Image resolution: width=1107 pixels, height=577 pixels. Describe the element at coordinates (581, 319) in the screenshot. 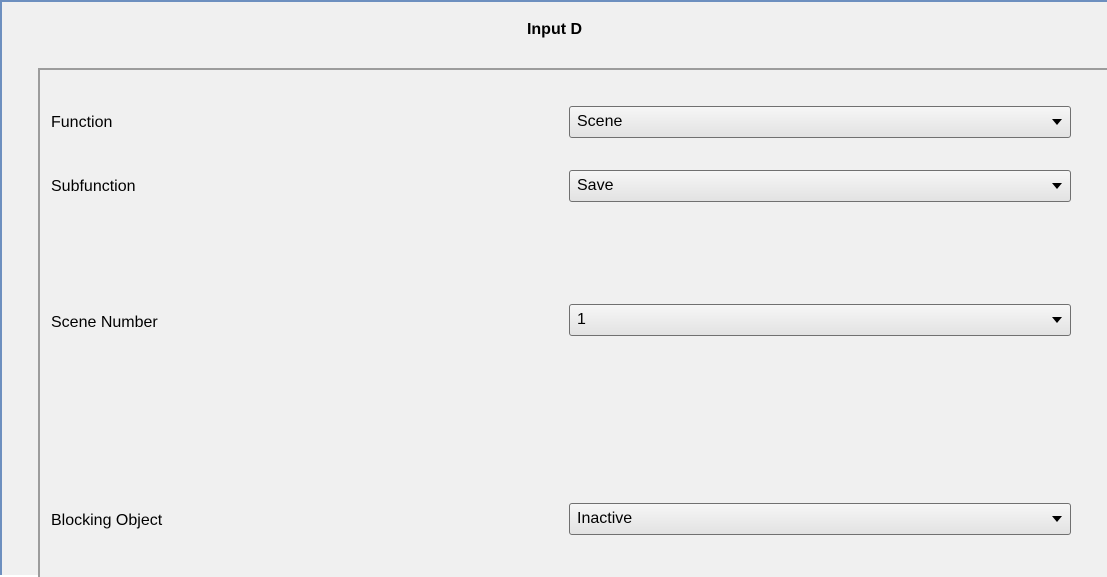

I see `scene-number-dropdown-value: 1` at that location.